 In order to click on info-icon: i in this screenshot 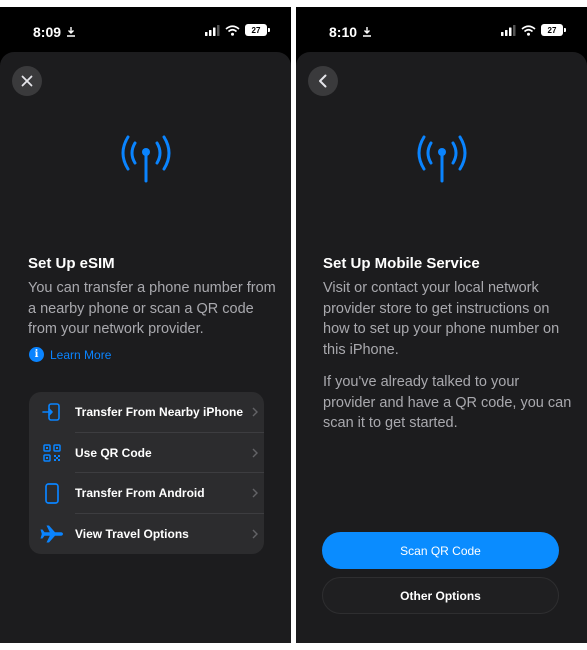, I will do `click(36, 354)`.